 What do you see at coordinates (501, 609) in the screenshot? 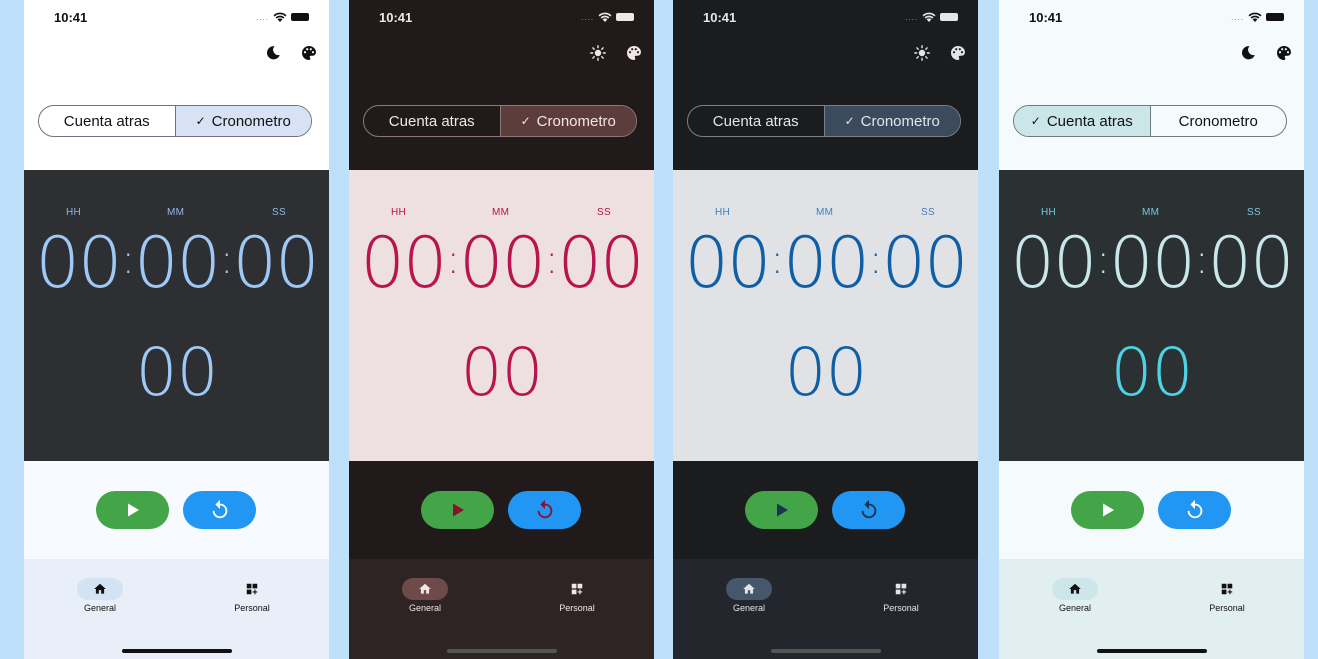
I see `bottom-navigation: General Personal` at bounding box center [501, 609].